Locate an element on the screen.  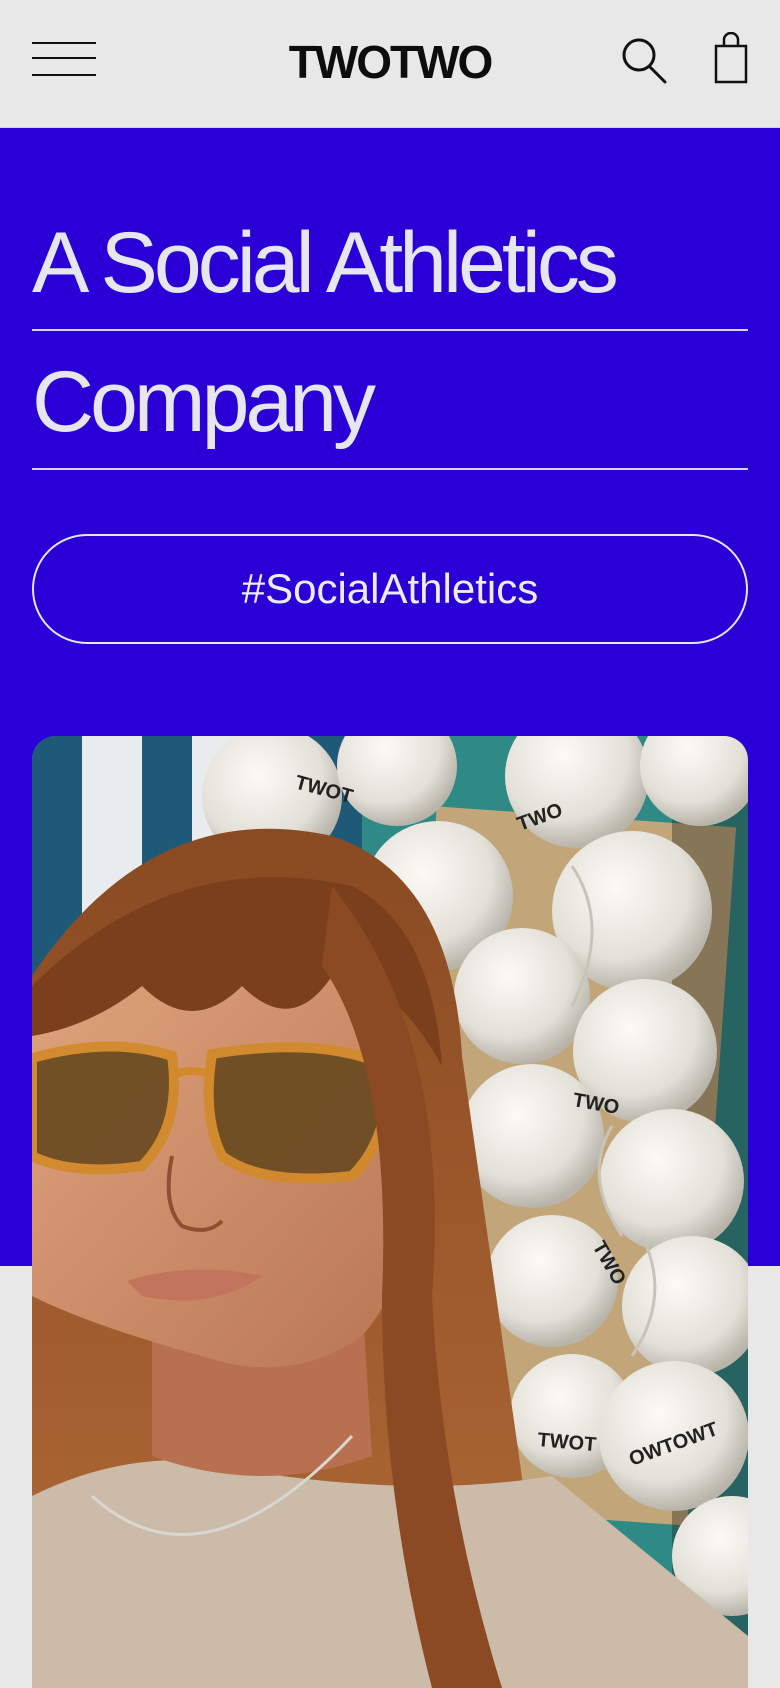
site-header: TWOTWO is located at coordinates (390, 64).